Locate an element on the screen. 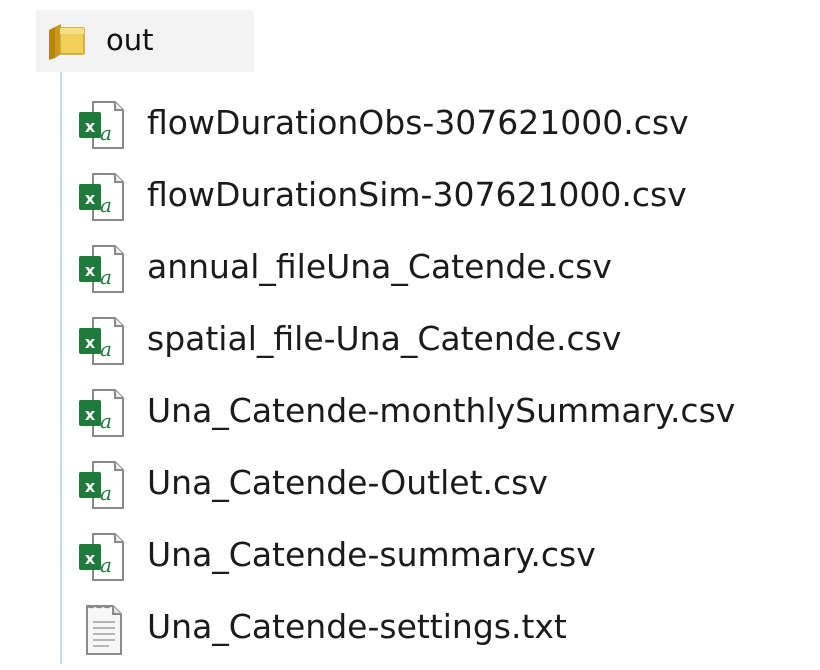  file-item: a x flowDurationObs-307621000.csv is located at coordinates (441, 130).